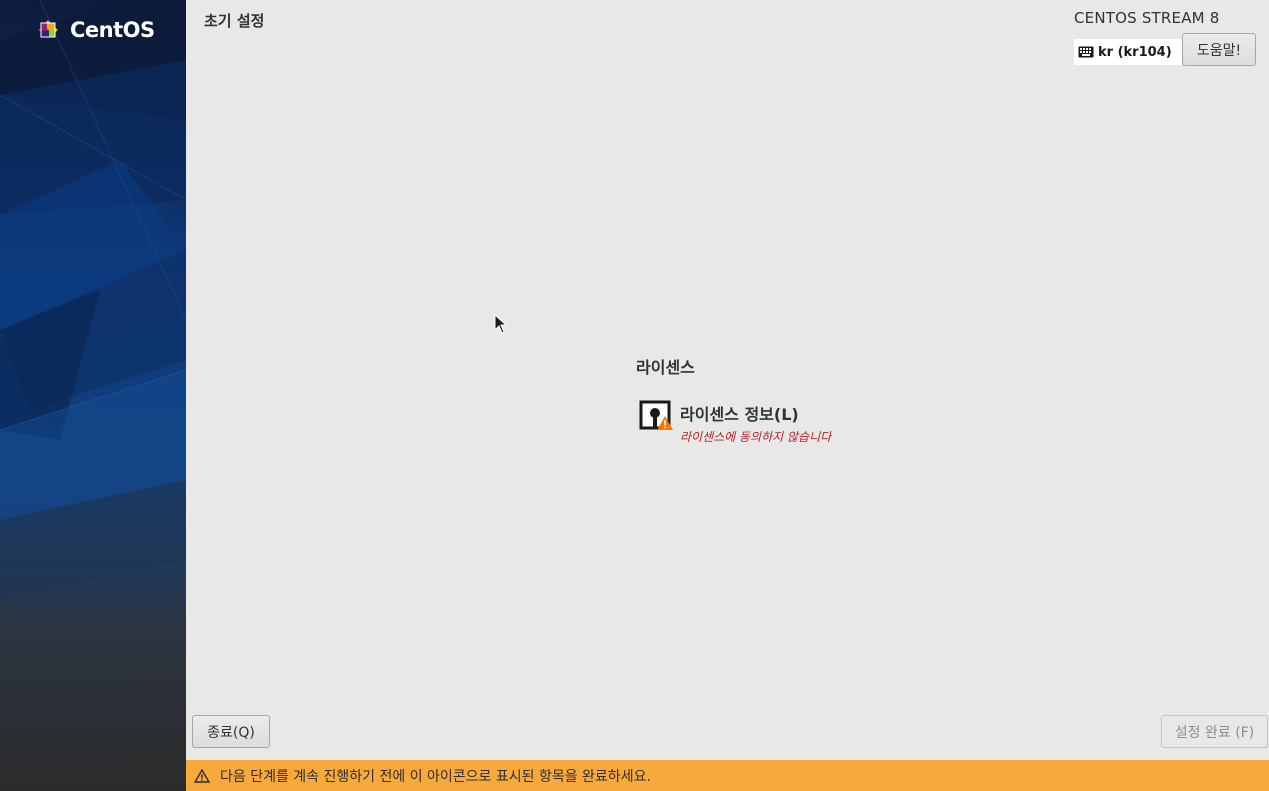 The image size is (1269, 791). What do you see at coordinates (48, 30) in the screenshot?
I see `centos-emblem-icon` at bounding box center [48, 30].